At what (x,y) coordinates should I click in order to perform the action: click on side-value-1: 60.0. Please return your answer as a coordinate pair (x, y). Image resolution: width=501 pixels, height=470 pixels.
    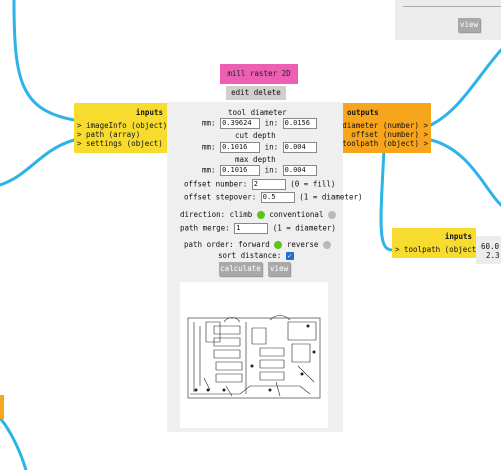
    Looking at the image, I should click on (490, 246).